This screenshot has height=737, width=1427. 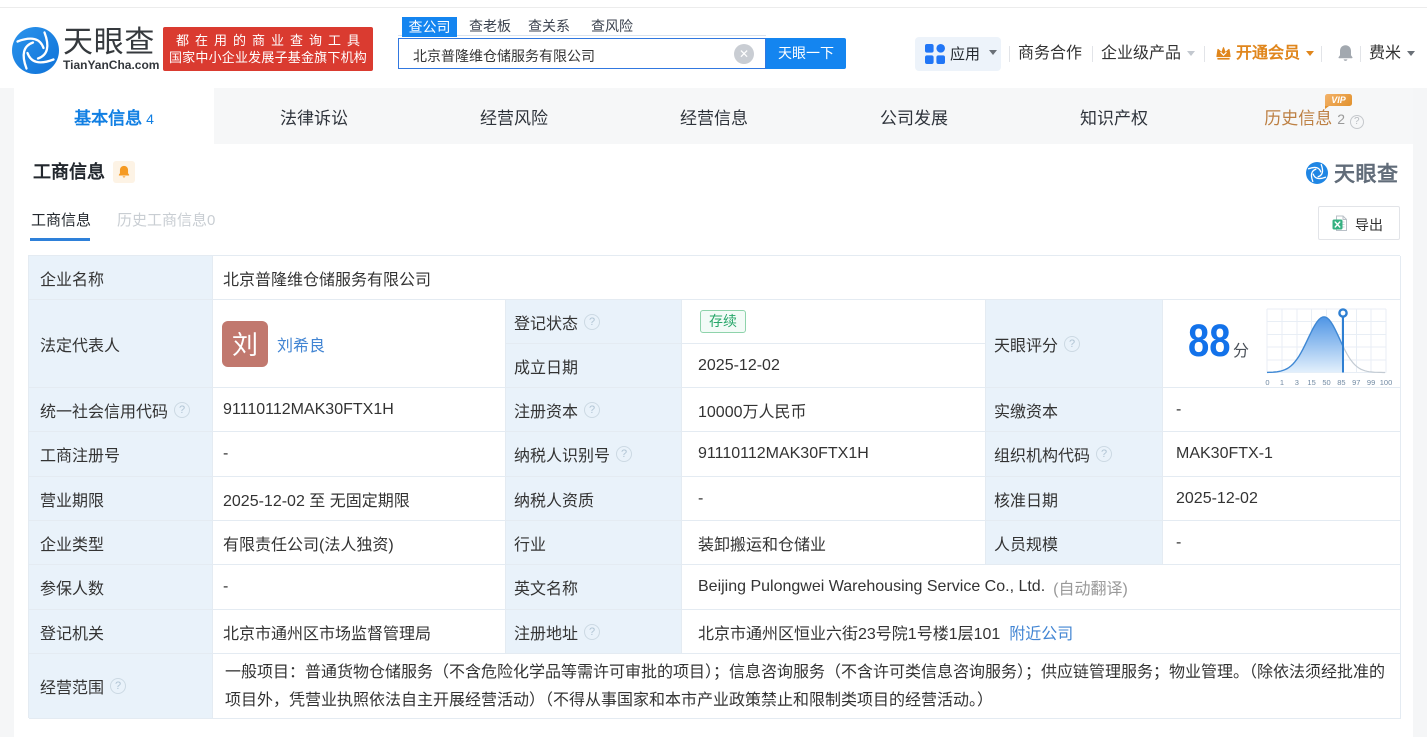 What do you see at coordinates (1297, 382) in the screenshot?
I see `svg-text: 3` at bounding box center [1297, 382].